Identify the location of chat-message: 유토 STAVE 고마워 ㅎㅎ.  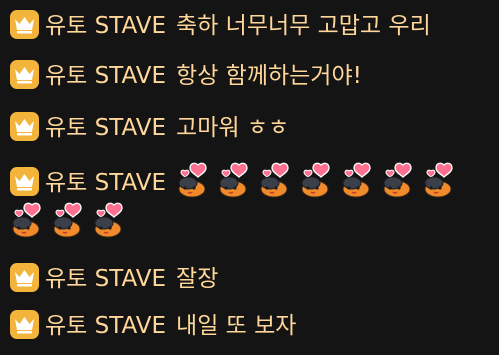
(251, 128).